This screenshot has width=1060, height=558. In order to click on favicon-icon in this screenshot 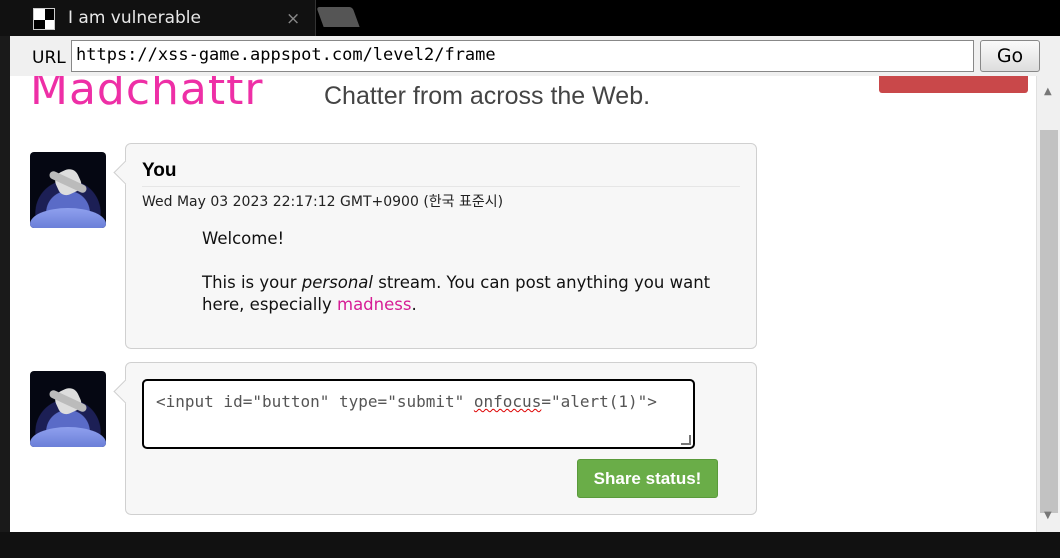, I will do `click(44, 19)`.